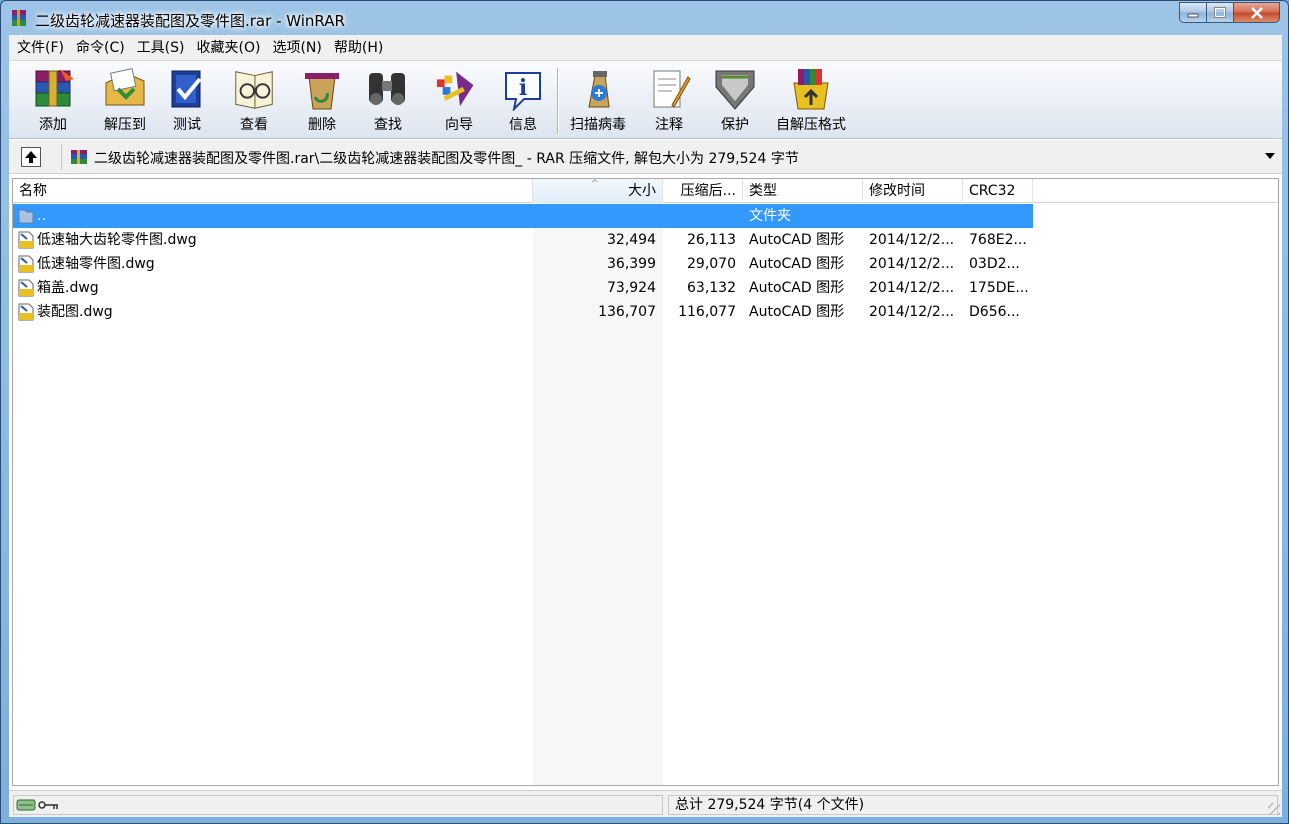 Image resolution: width=1289 pixels, height=824 pixels. Describe the element at coordinates (1193, 15) in the screenshot. I see `minimize-icon` at that location.